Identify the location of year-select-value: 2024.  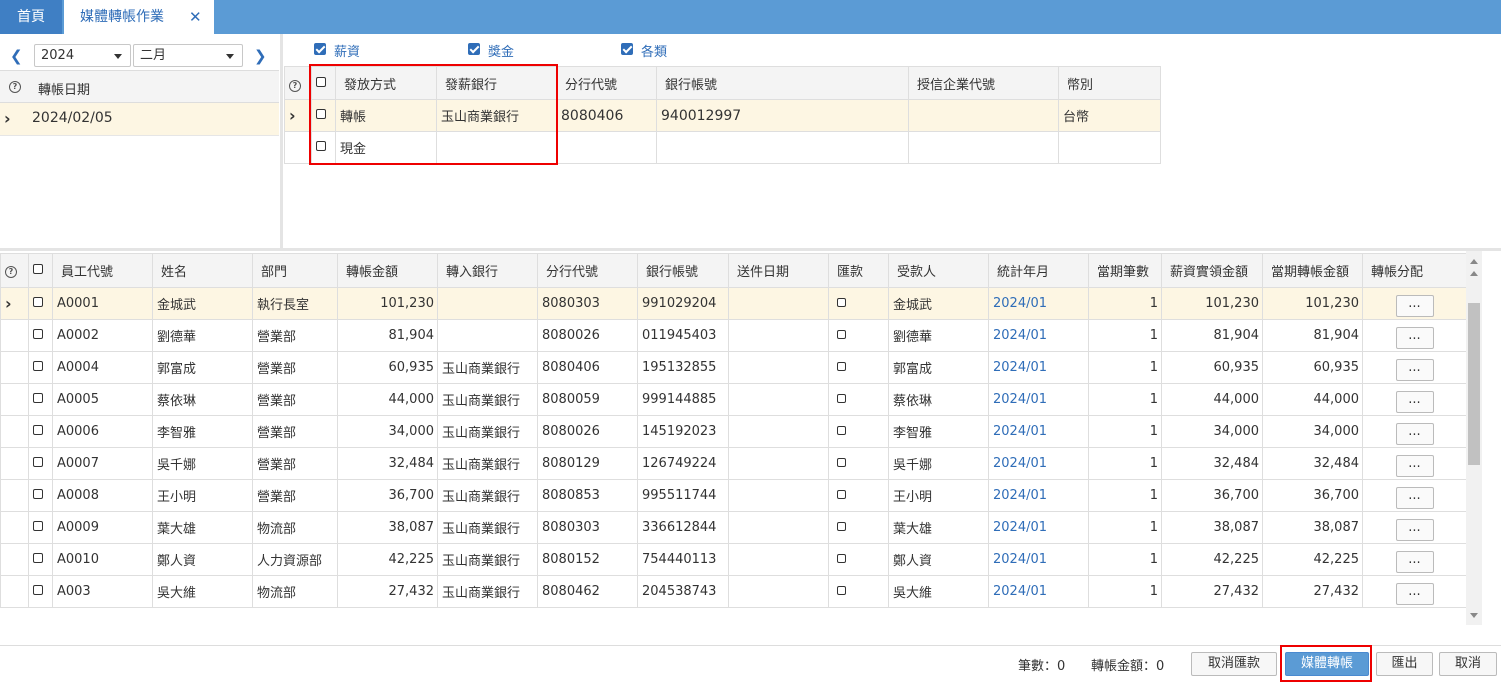
(58, 55).